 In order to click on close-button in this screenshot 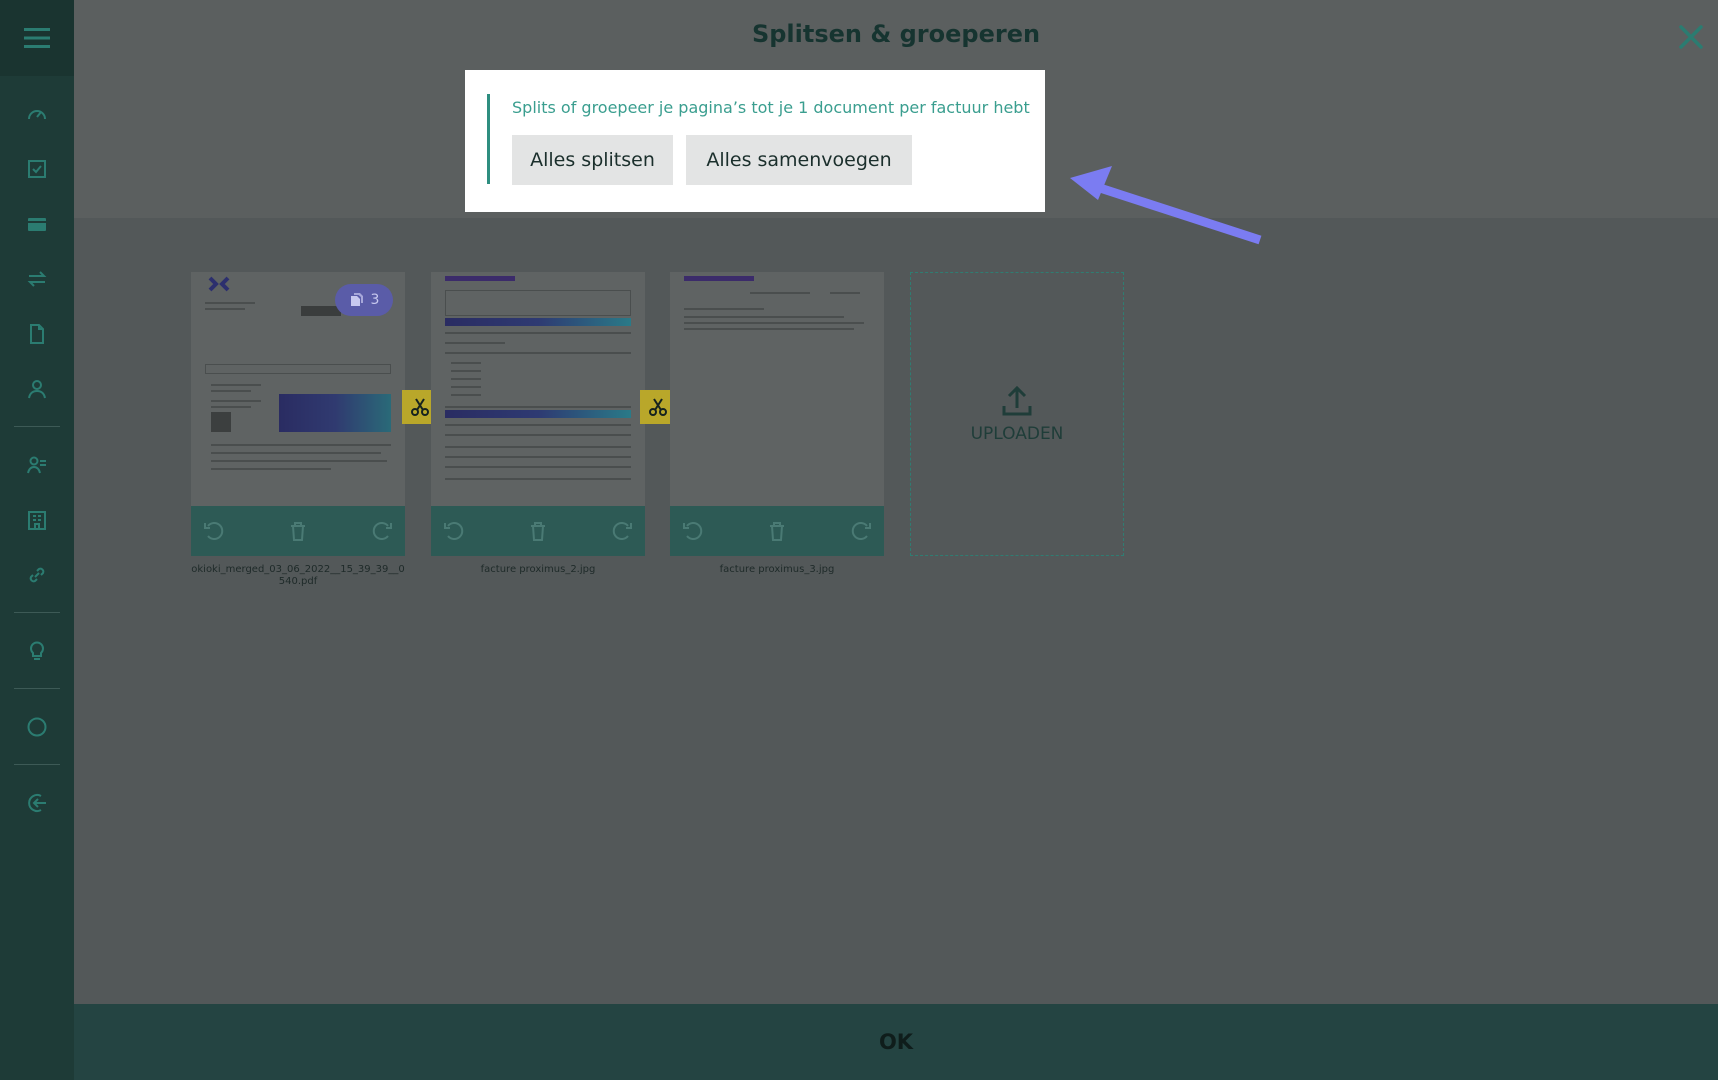, I will do `click(1691, 37)`.